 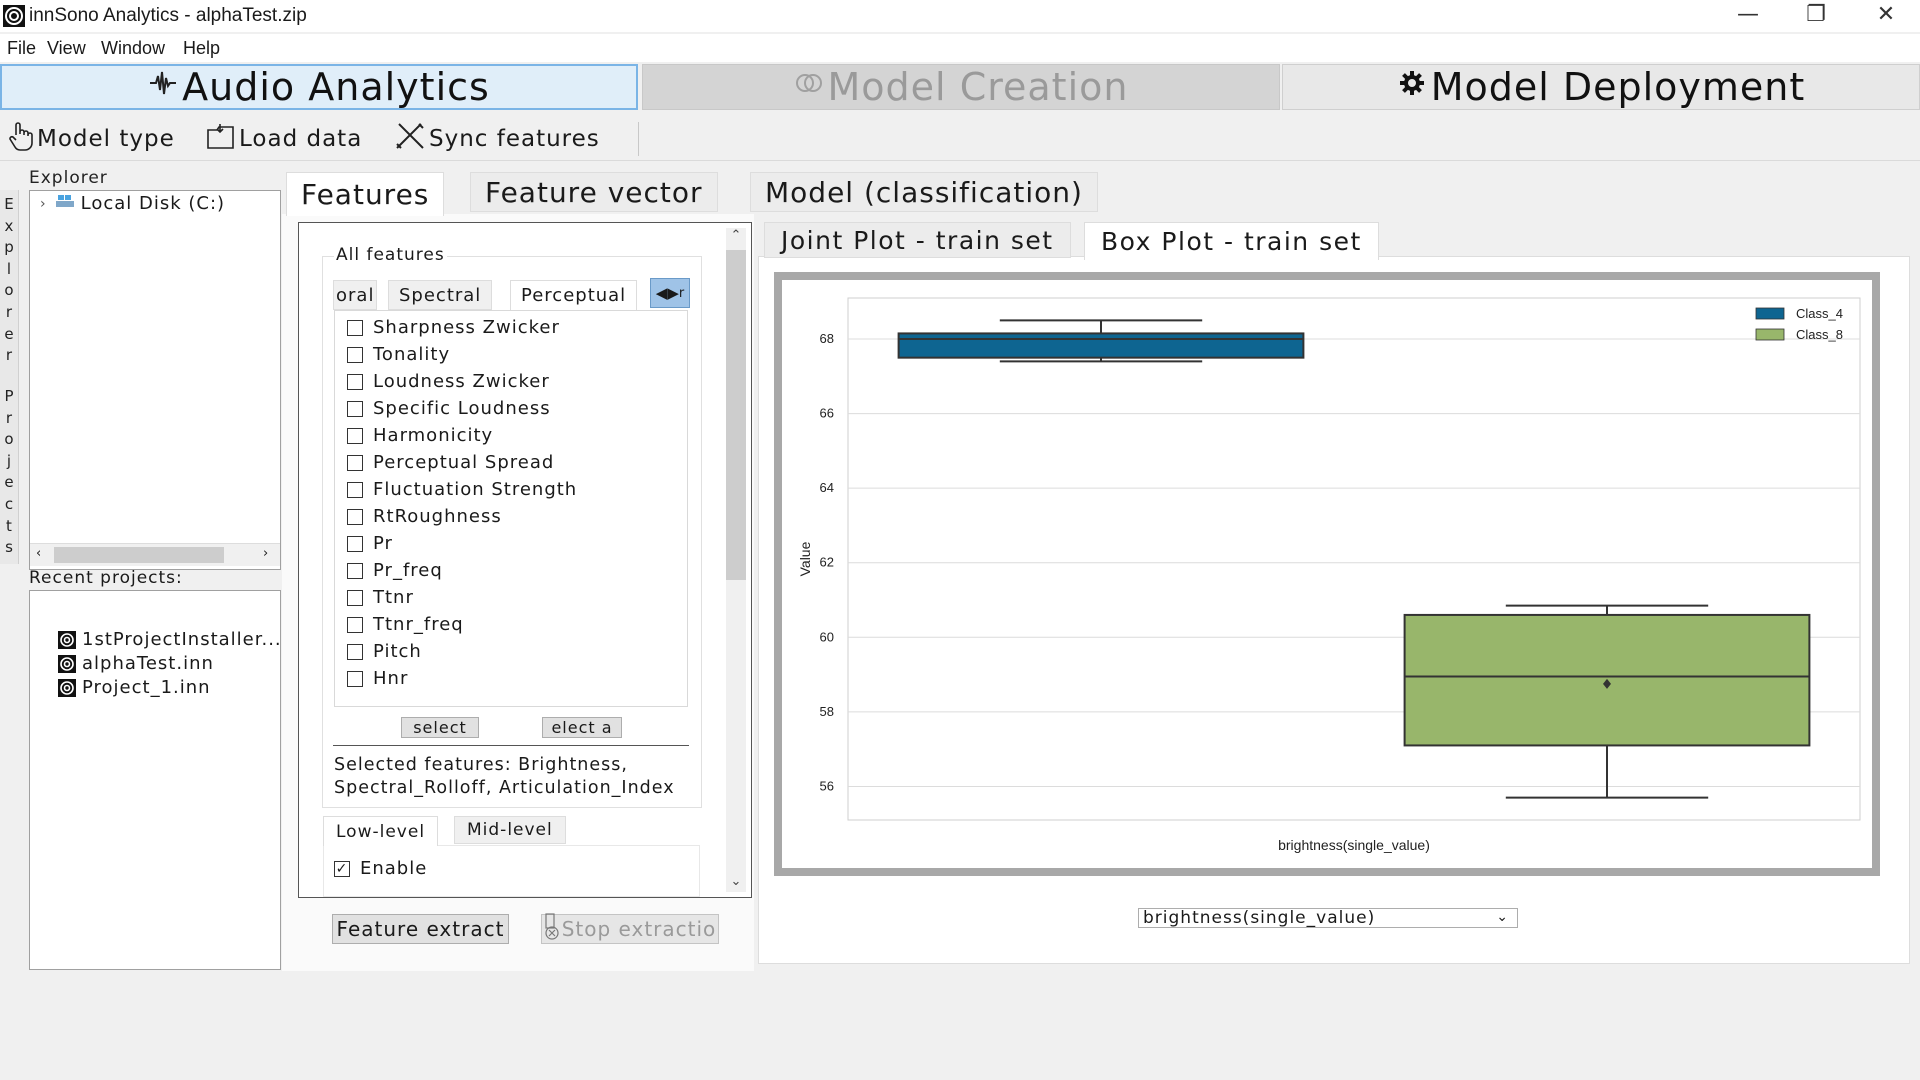 What do you see at coordinates (284, 139) in the screenshot?
I see `load-data-button: Load data` at bounding box center [284, 139].